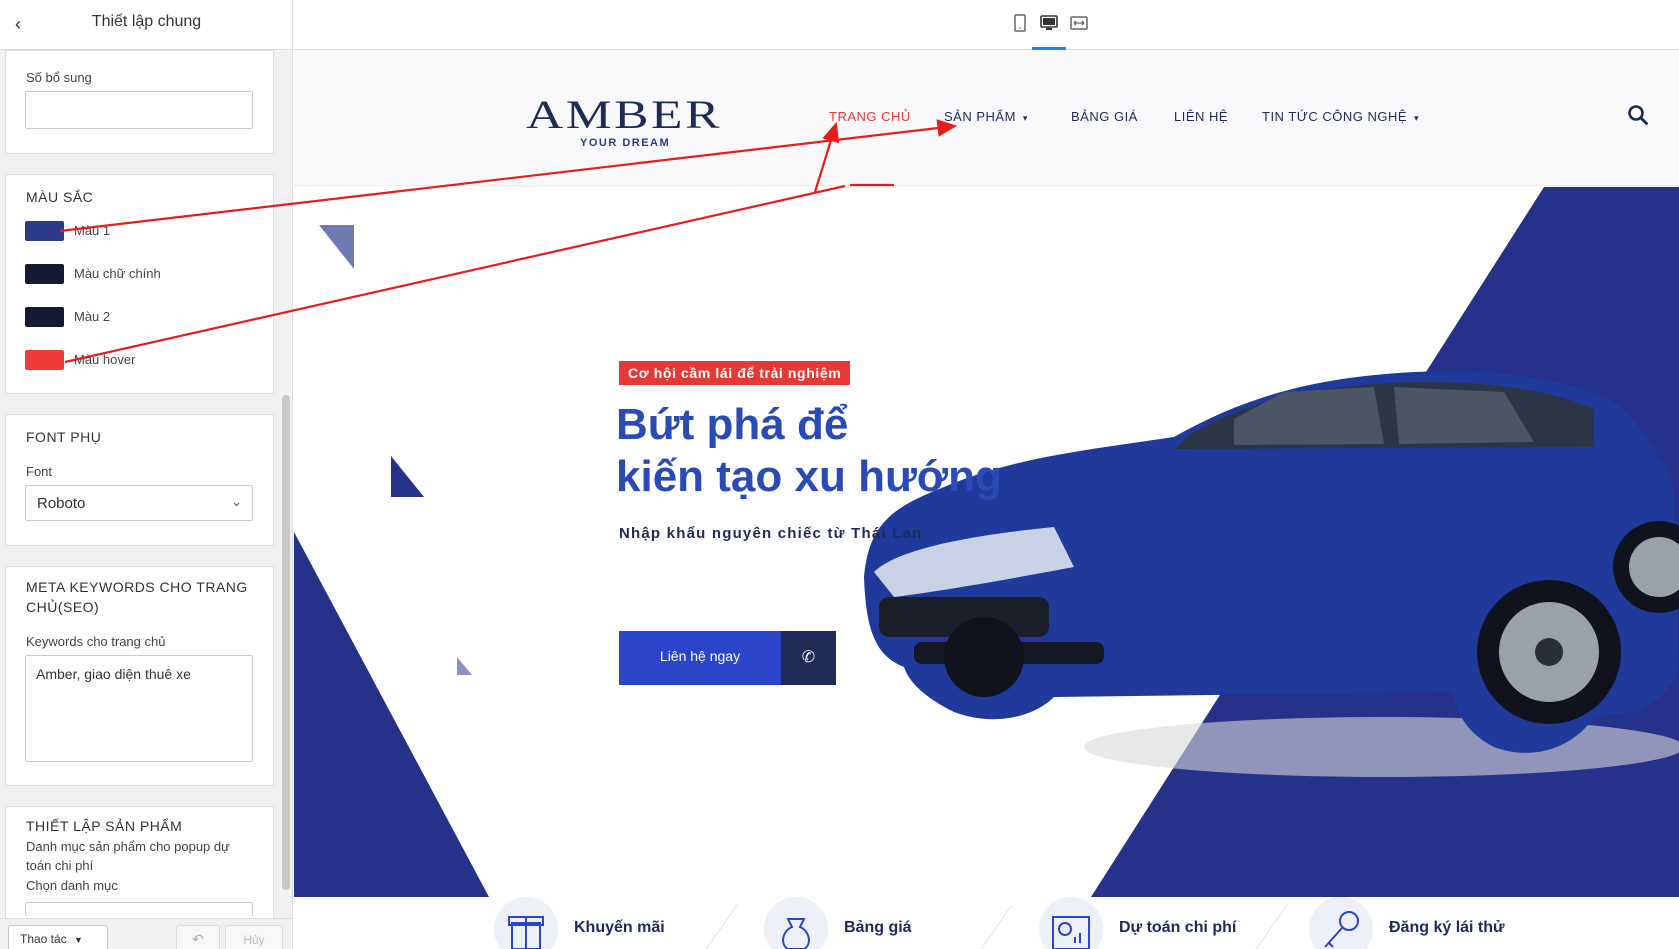 This screenshot has height=949, width=1679. What do you see at coordinates (732, 424) in the screenshot?
I see `hero-title-line1: Bứt phá để` at bounding box center [732, 424].